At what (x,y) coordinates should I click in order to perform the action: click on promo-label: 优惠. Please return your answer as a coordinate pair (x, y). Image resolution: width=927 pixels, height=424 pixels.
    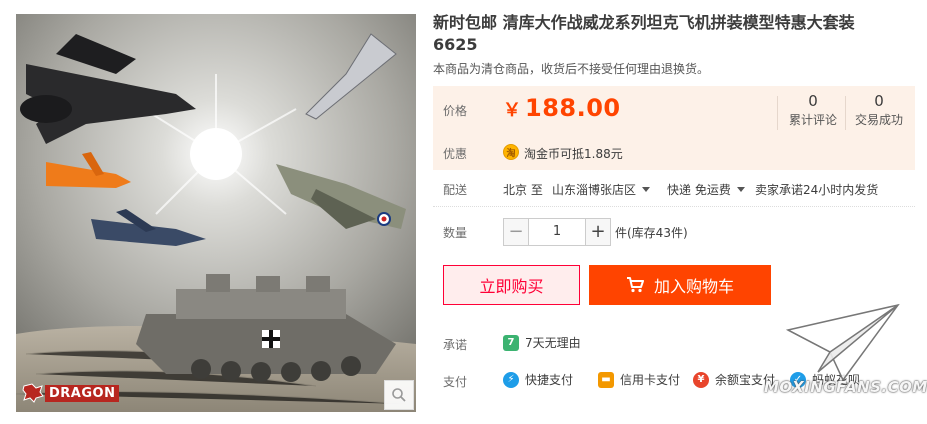
    Looking at the image, I should click on (455, 154).